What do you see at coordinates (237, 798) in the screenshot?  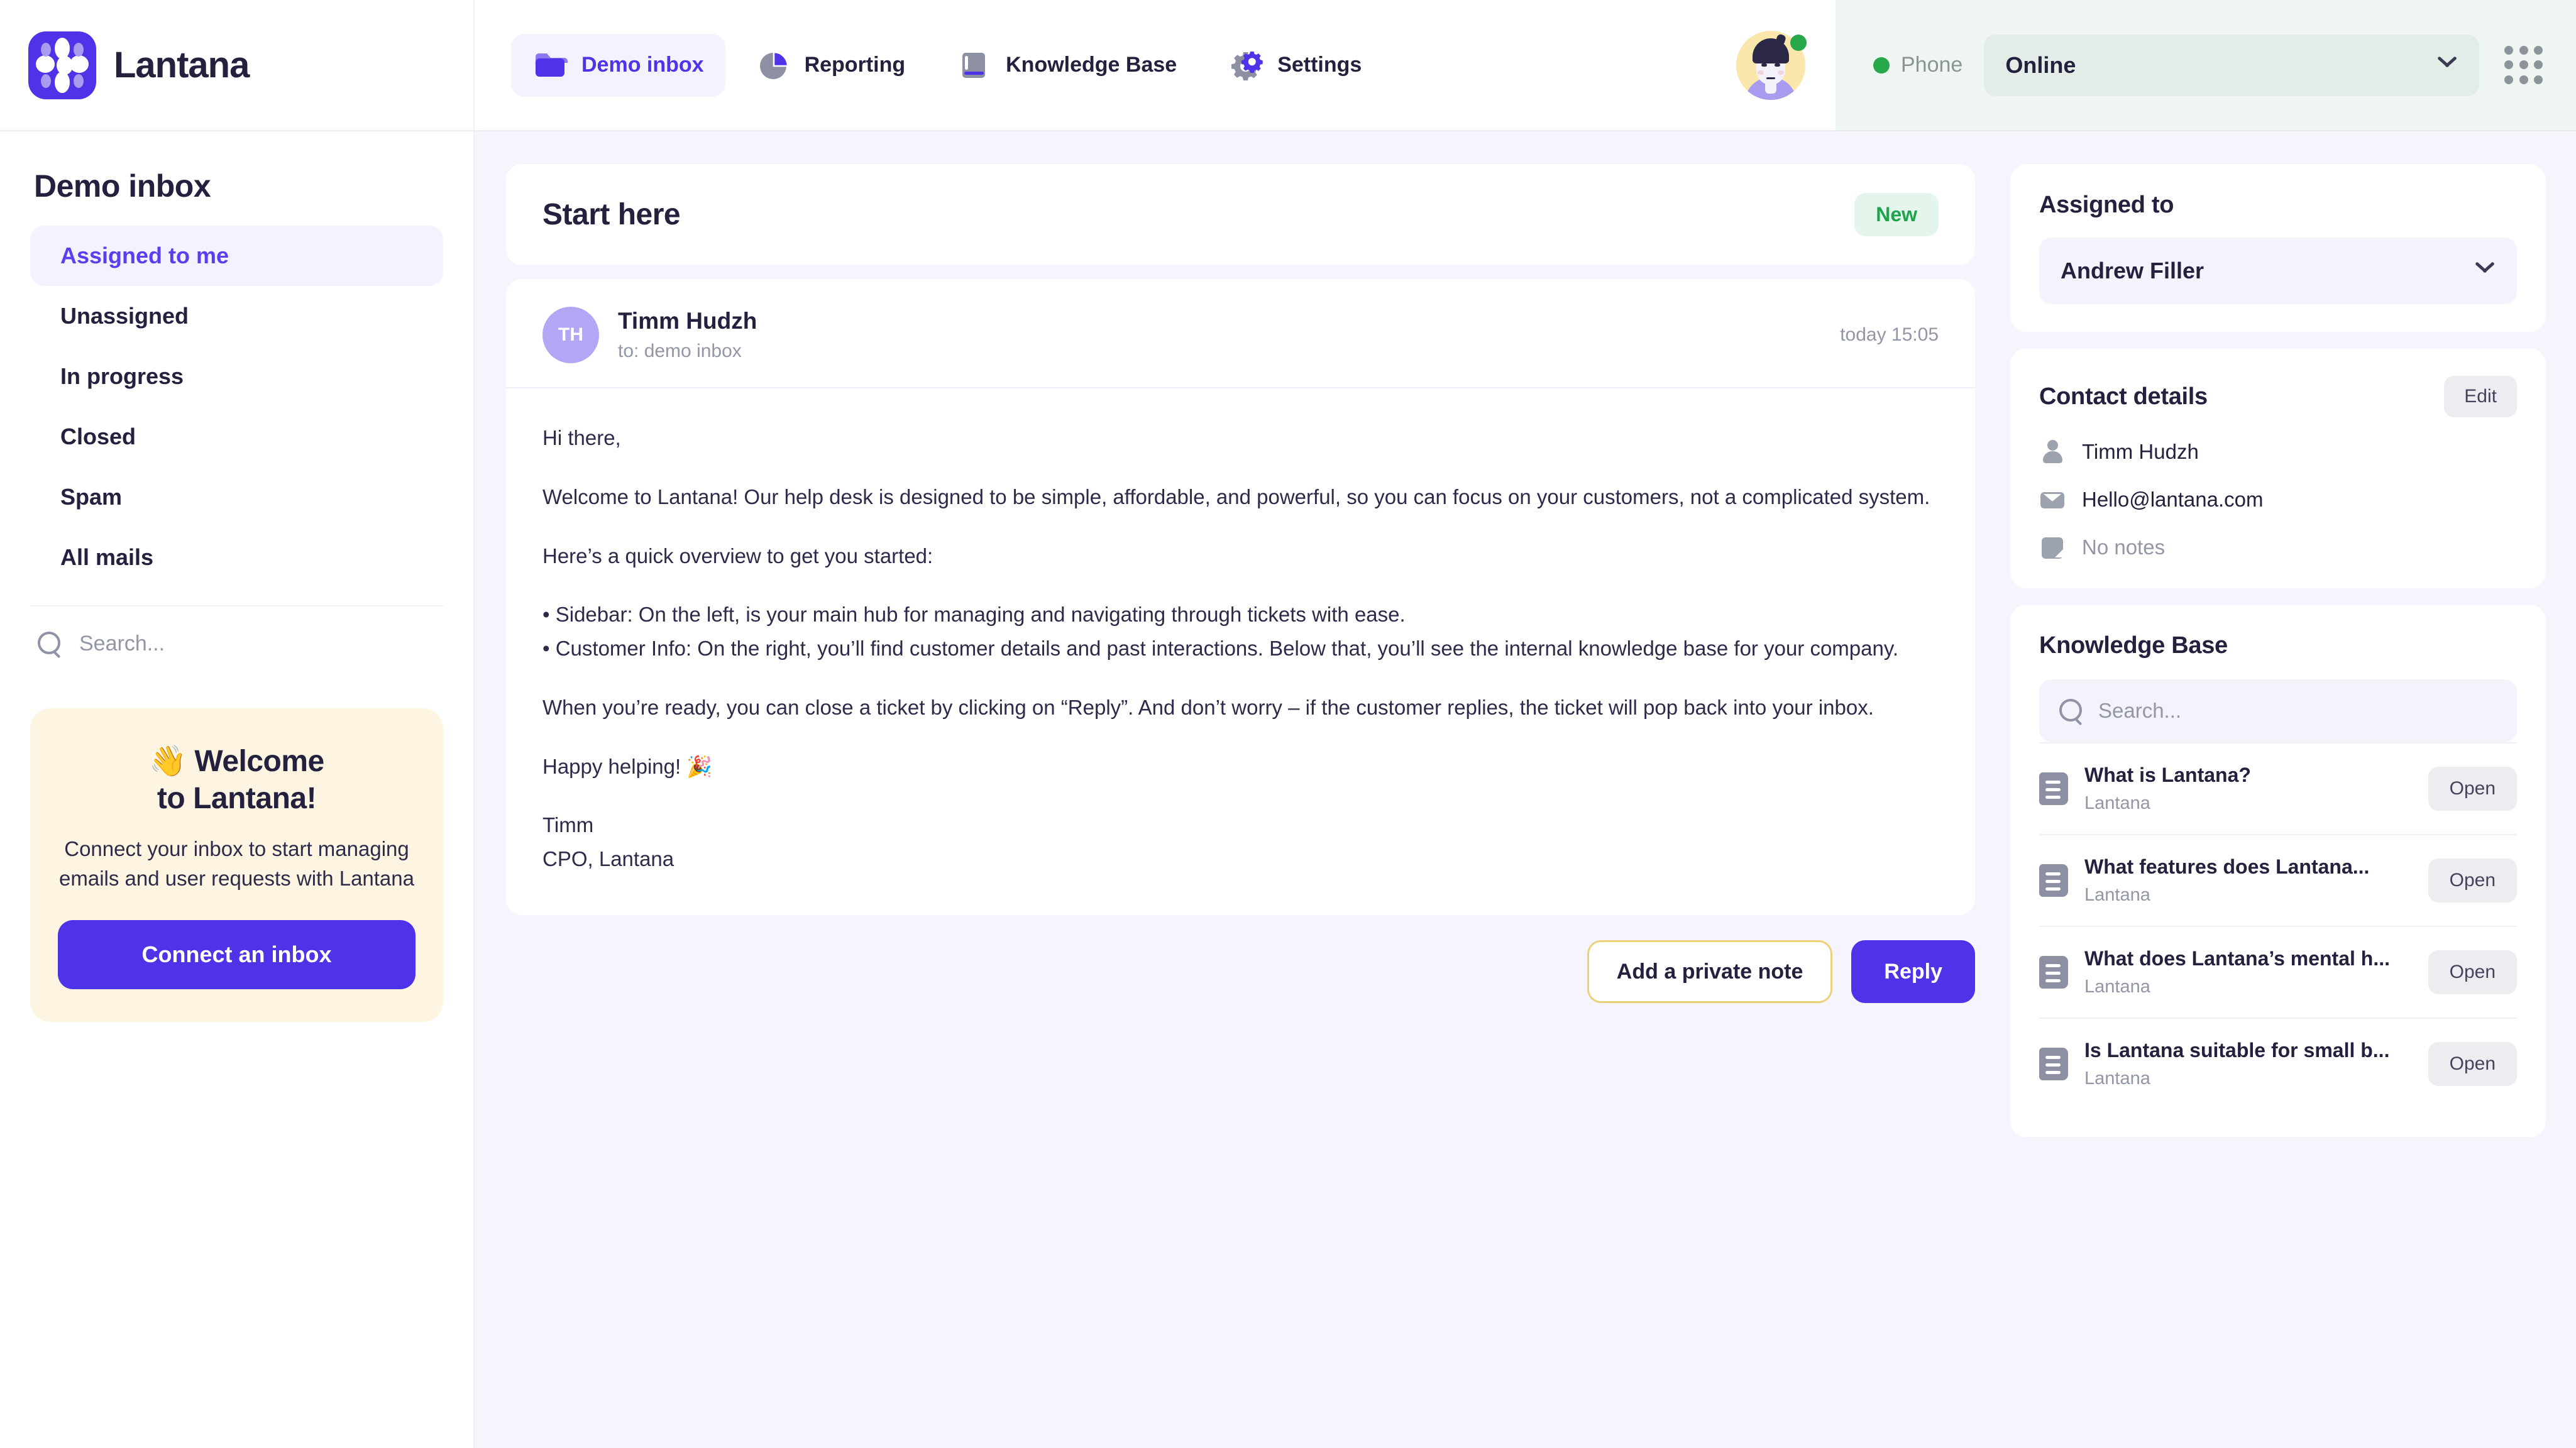 I see `welcome-title-line2: to Lantana!` at bounding box center [237, 798].